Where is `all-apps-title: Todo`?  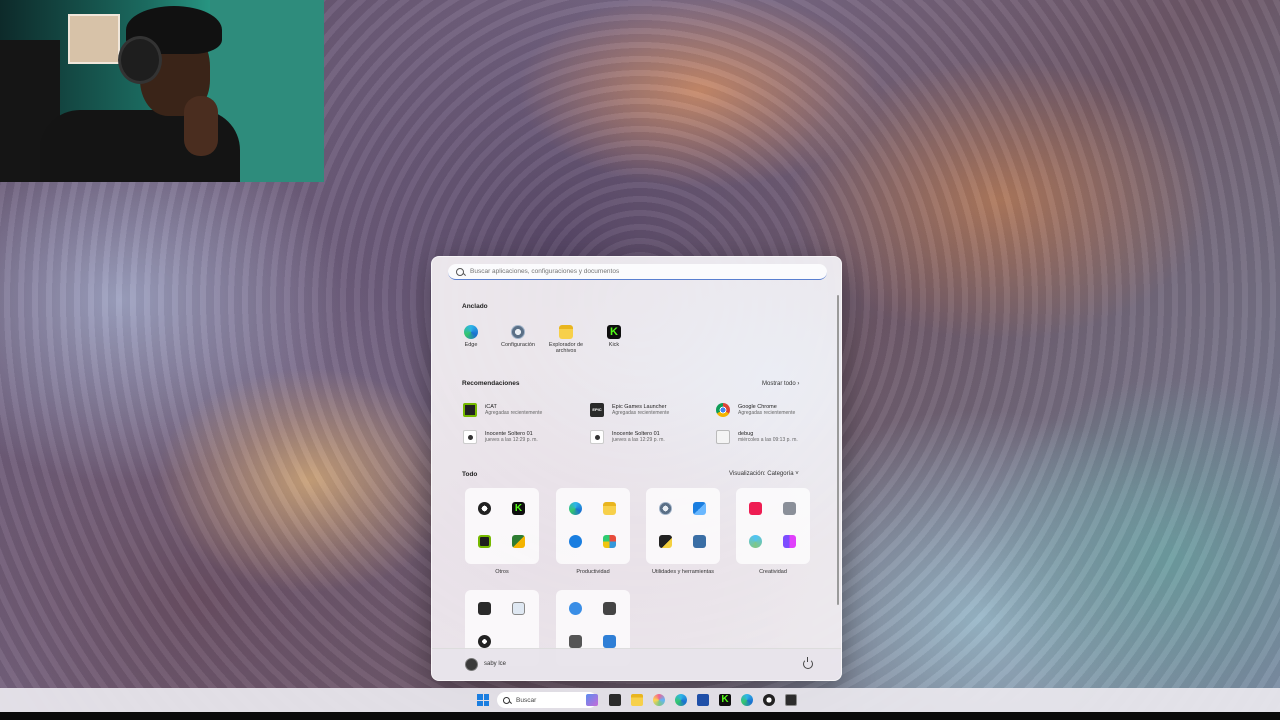
all-apps-title: Todo is located at coordinates (470, 474).